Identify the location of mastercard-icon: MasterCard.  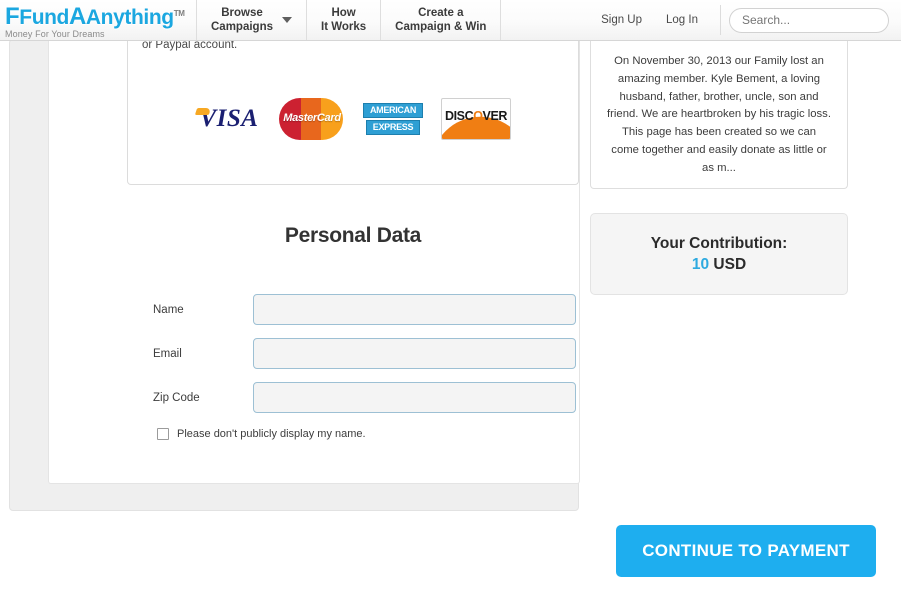
(312, 119).